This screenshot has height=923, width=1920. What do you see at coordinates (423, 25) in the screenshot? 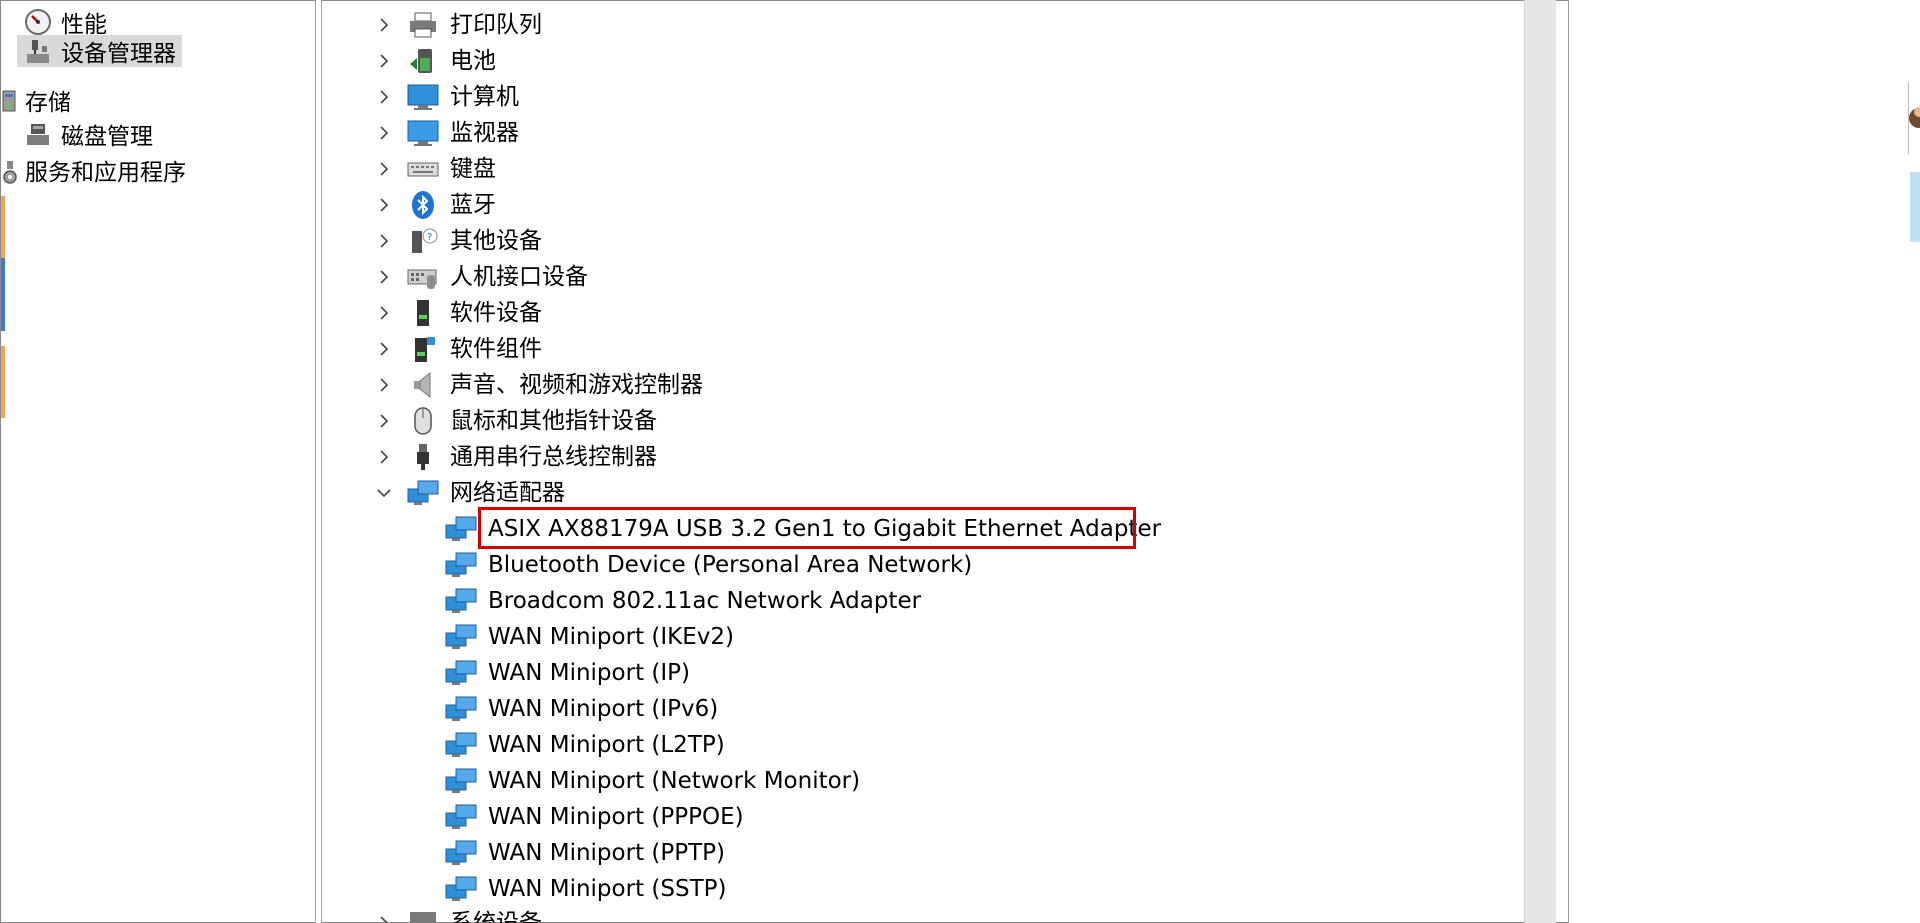
I see `printer-icon` at bounding box center [423, 25].